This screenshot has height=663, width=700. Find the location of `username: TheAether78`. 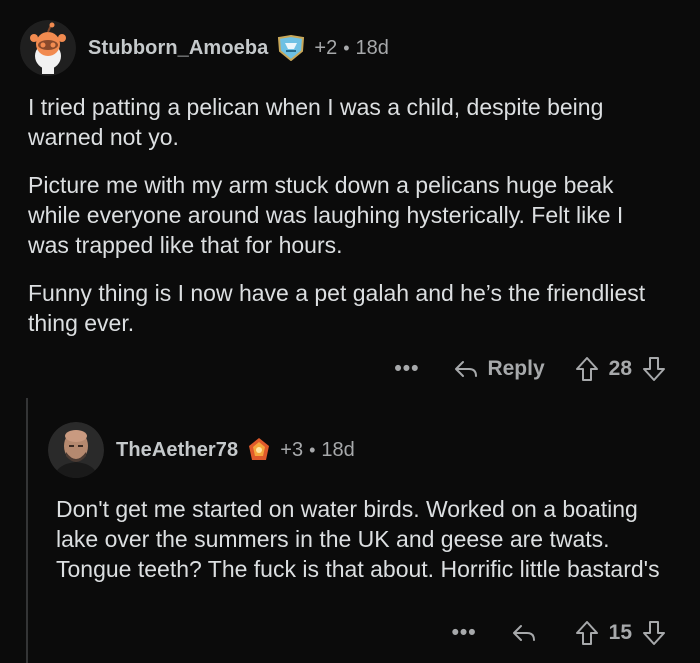

username: TheAether78 is located at coordinates (177, 450).